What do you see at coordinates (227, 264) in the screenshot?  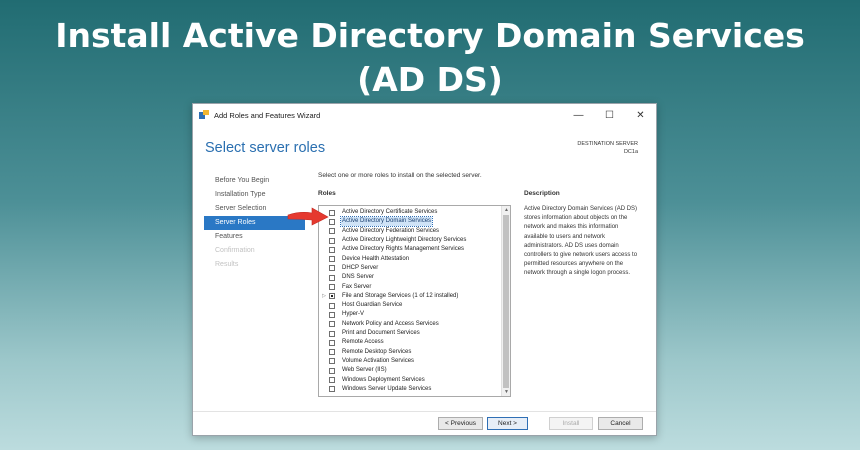 I see `nav-item-results: Results` at bounding box center [227, 264].